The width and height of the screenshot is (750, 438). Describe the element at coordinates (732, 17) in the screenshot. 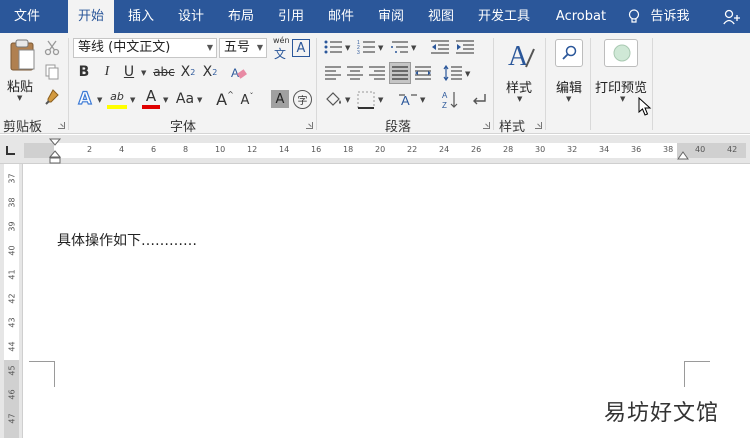

I see `share-user-icon` at that location.